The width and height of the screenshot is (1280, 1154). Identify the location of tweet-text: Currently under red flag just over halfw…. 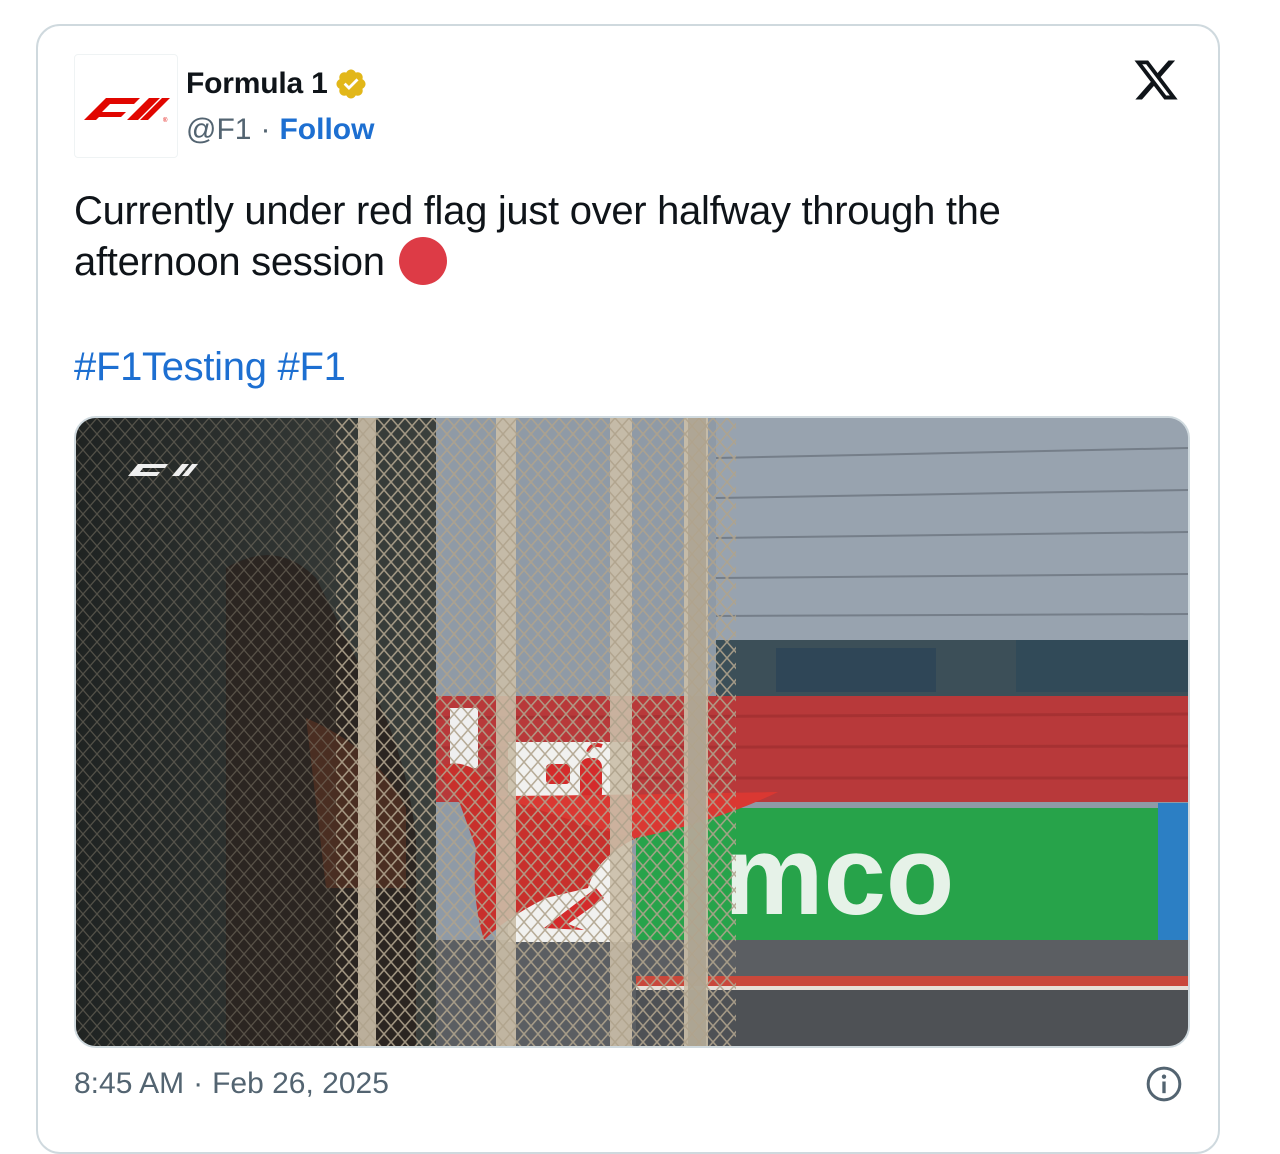
(604, 237).